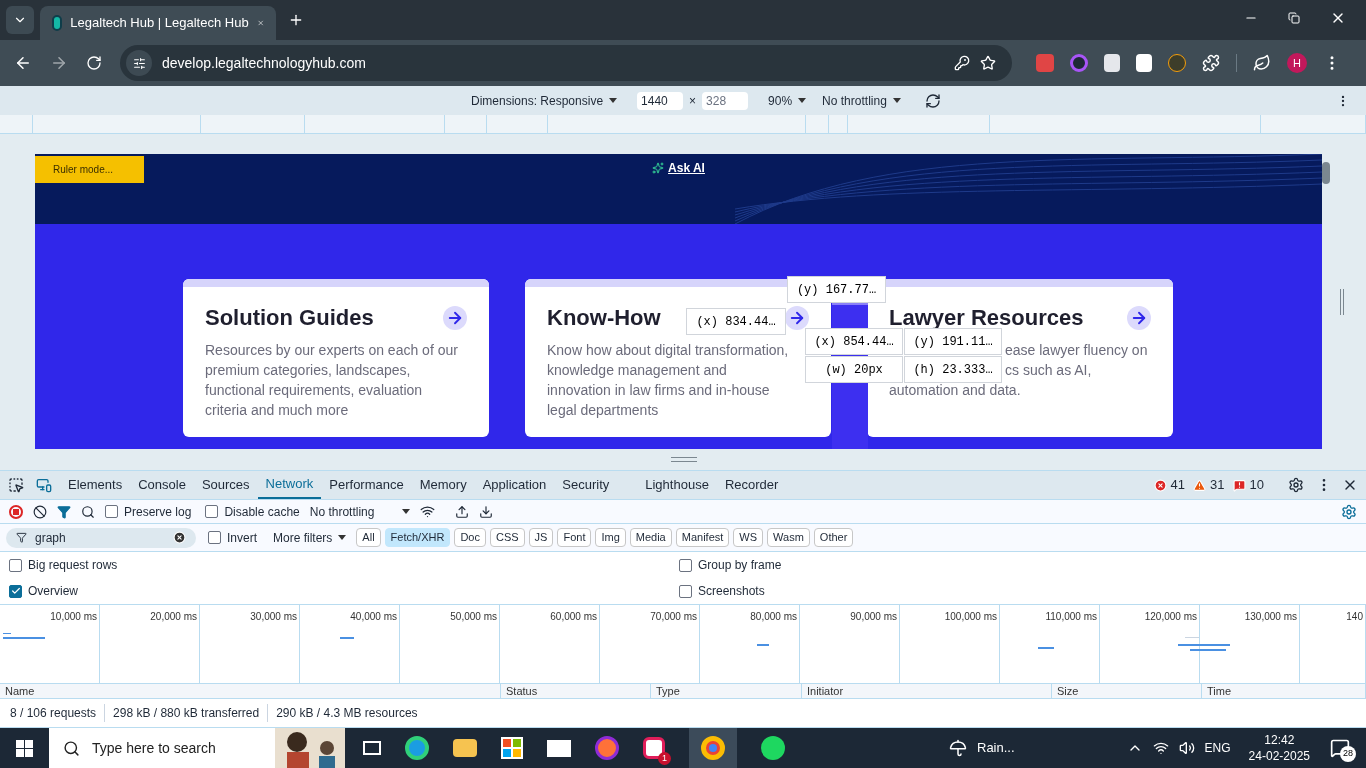 The width and height of the screenshot is (1366, 768). I want to click on devtools-tab: Sources, so click(225, 485).